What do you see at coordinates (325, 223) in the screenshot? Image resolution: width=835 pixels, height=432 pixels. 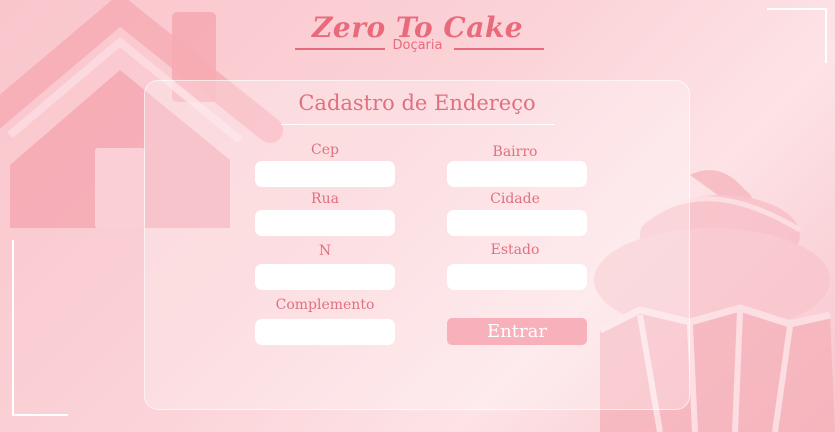 I see `rua-input` at bounding box center [325, 223].